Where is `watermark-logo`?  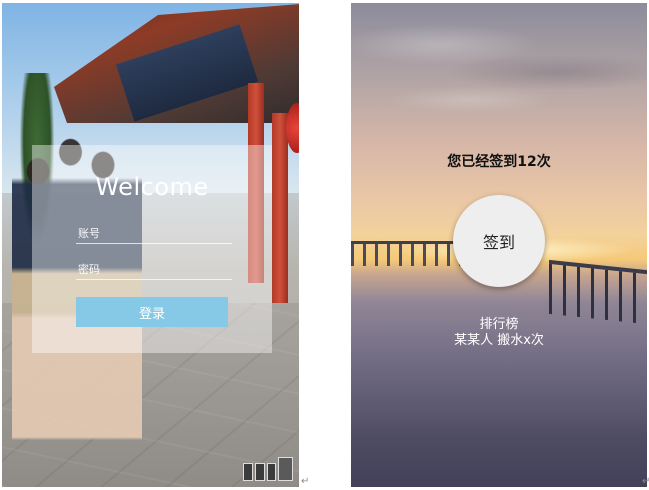
watermark-logo is located at coordinates (268, 469).